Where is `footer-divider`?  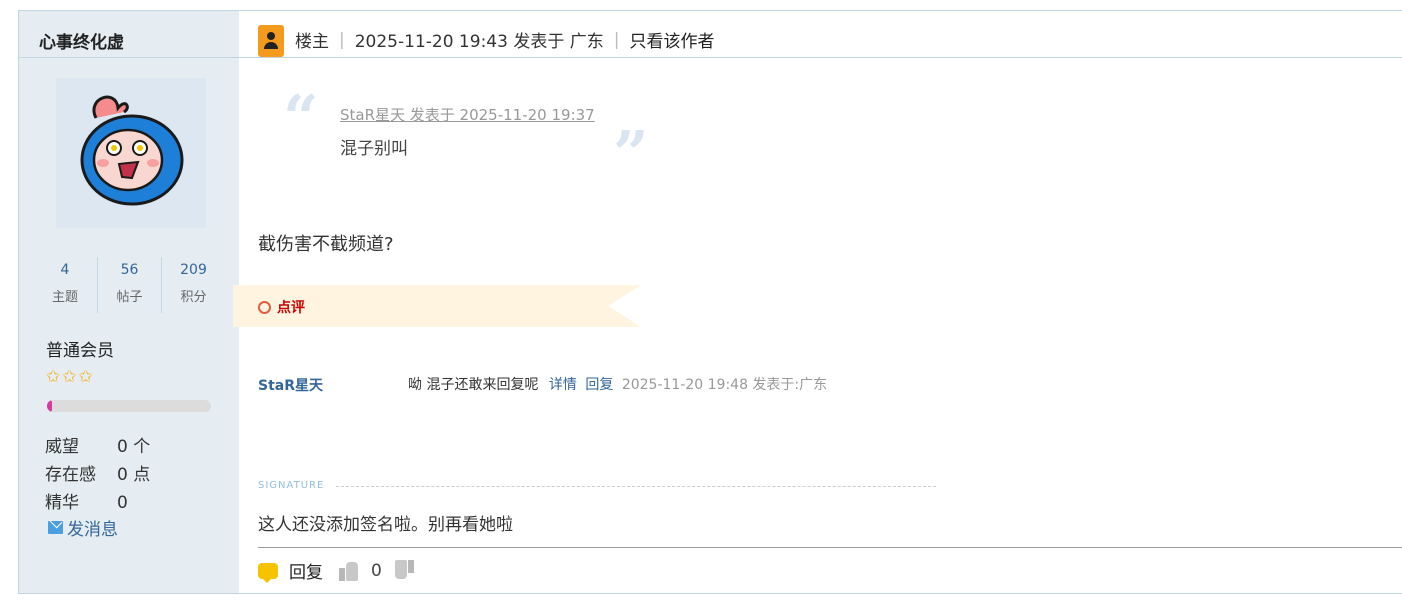
footer-divider is located at coordinates (830, 547).